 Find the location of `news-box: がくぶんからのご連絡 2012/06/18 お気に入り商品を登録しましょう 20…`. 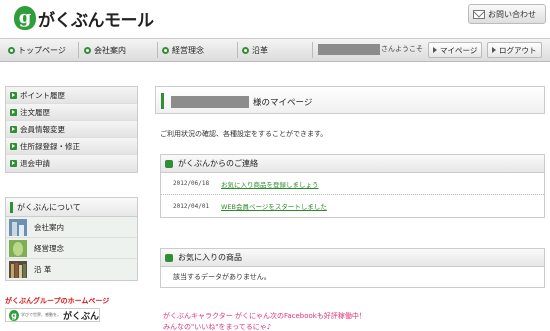

news-box: がくぶんからのご連絡 2012/06/18 お気に入り商品を登録しましょう 20… is located at coordinates (352, 186).